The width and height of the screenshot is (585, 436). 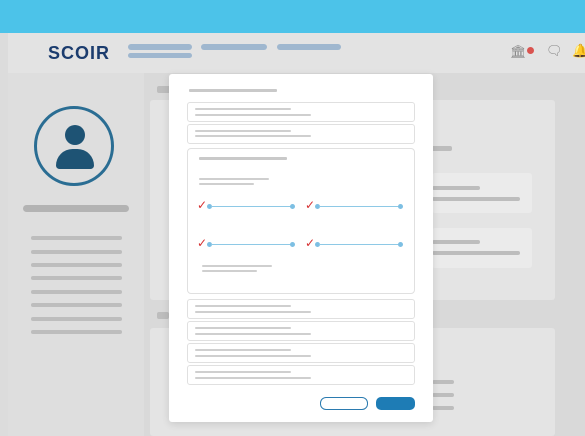 I want to click on profile-name-bar, so click(x=76, y=208).